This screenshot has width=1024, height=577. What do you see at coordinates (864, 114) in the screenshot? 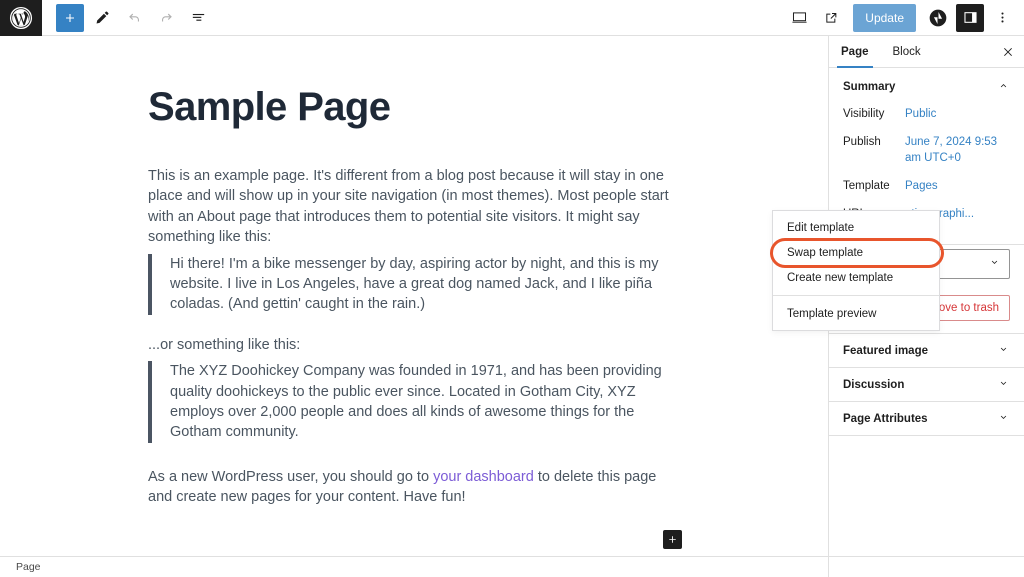
I see `visibility-label: Visibility` at bounding box center [864, 114].